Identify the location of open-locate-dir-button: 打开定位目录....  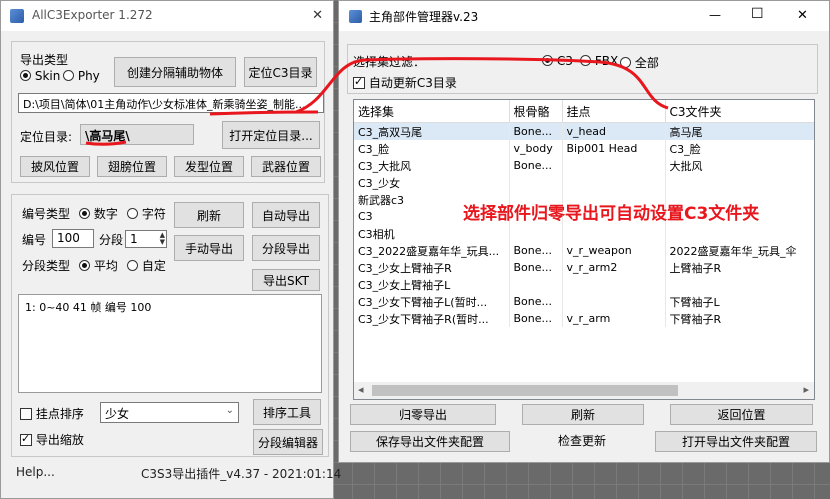
(271, 135).